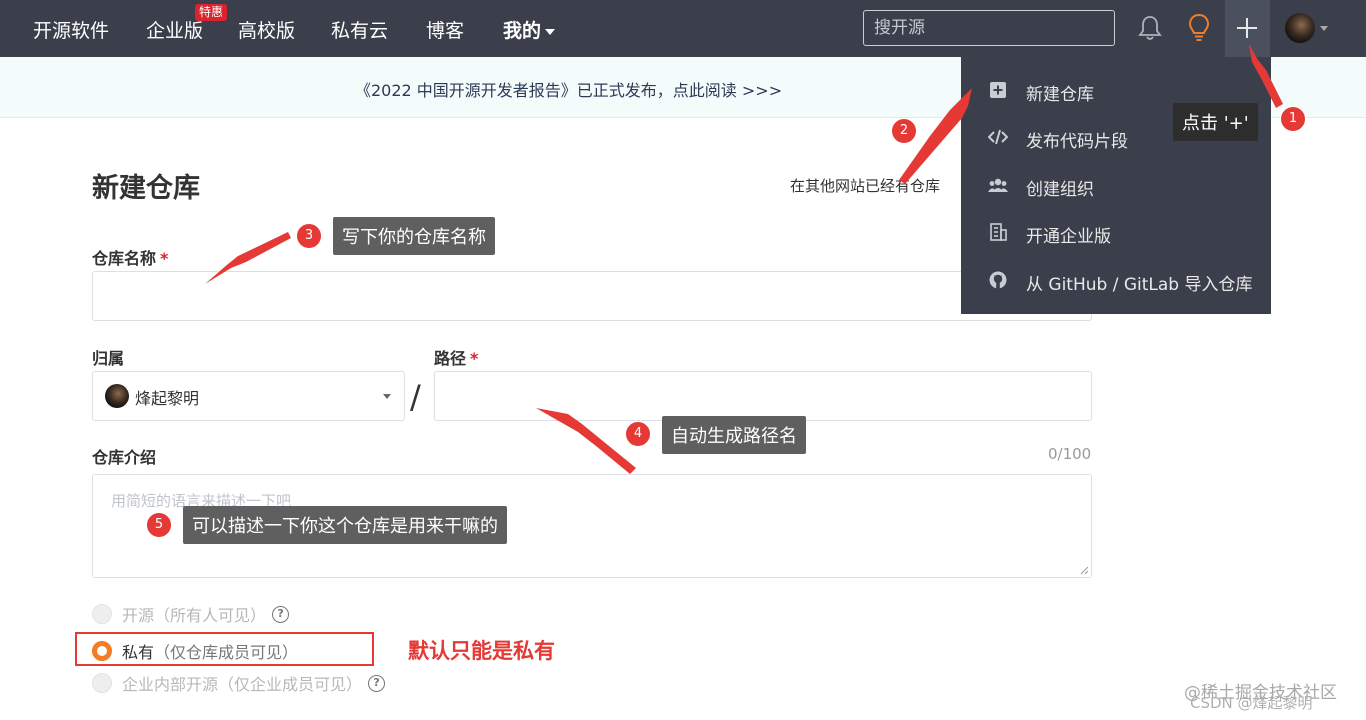 The image size is (1366, 720). Describe the element at coordinates (345, 525) in the screenshot. I see `tooltip-step-5: 可以描述一下你这个仓库是用来干嘛的` at that location.